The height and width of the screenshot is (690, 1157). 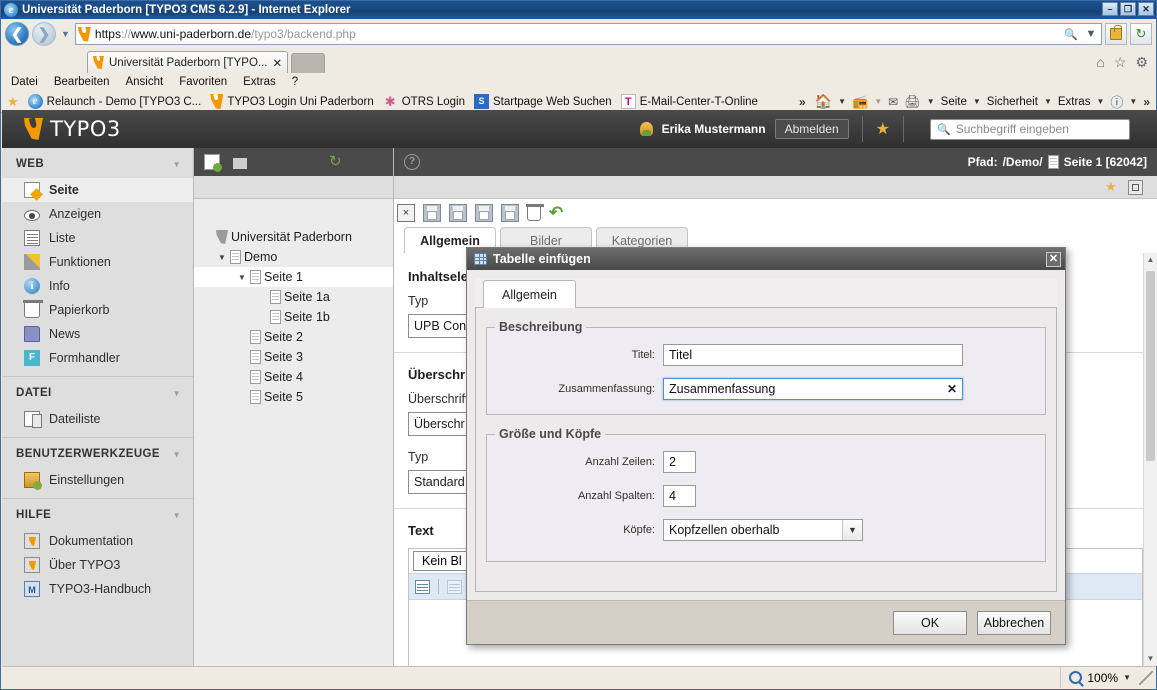 What do you see at coordinates (1135, 187) in the screenshot?
I see `fullscreen-icon` at bounding box center [1135, 187].